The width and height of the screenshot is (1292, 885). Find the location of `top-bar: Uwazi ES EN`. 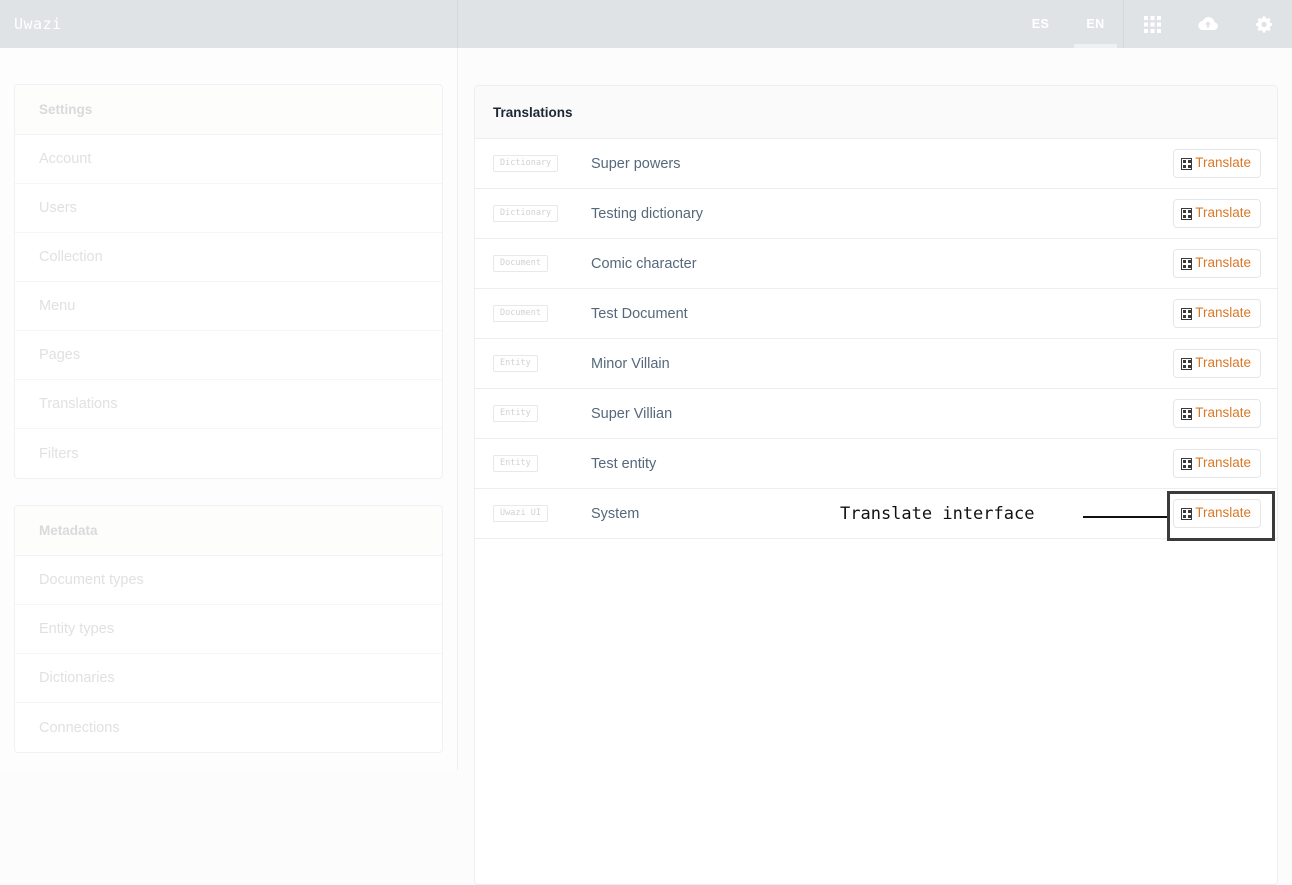

top-bar: Uwazi ES EN is located at coordinates (646, 24).